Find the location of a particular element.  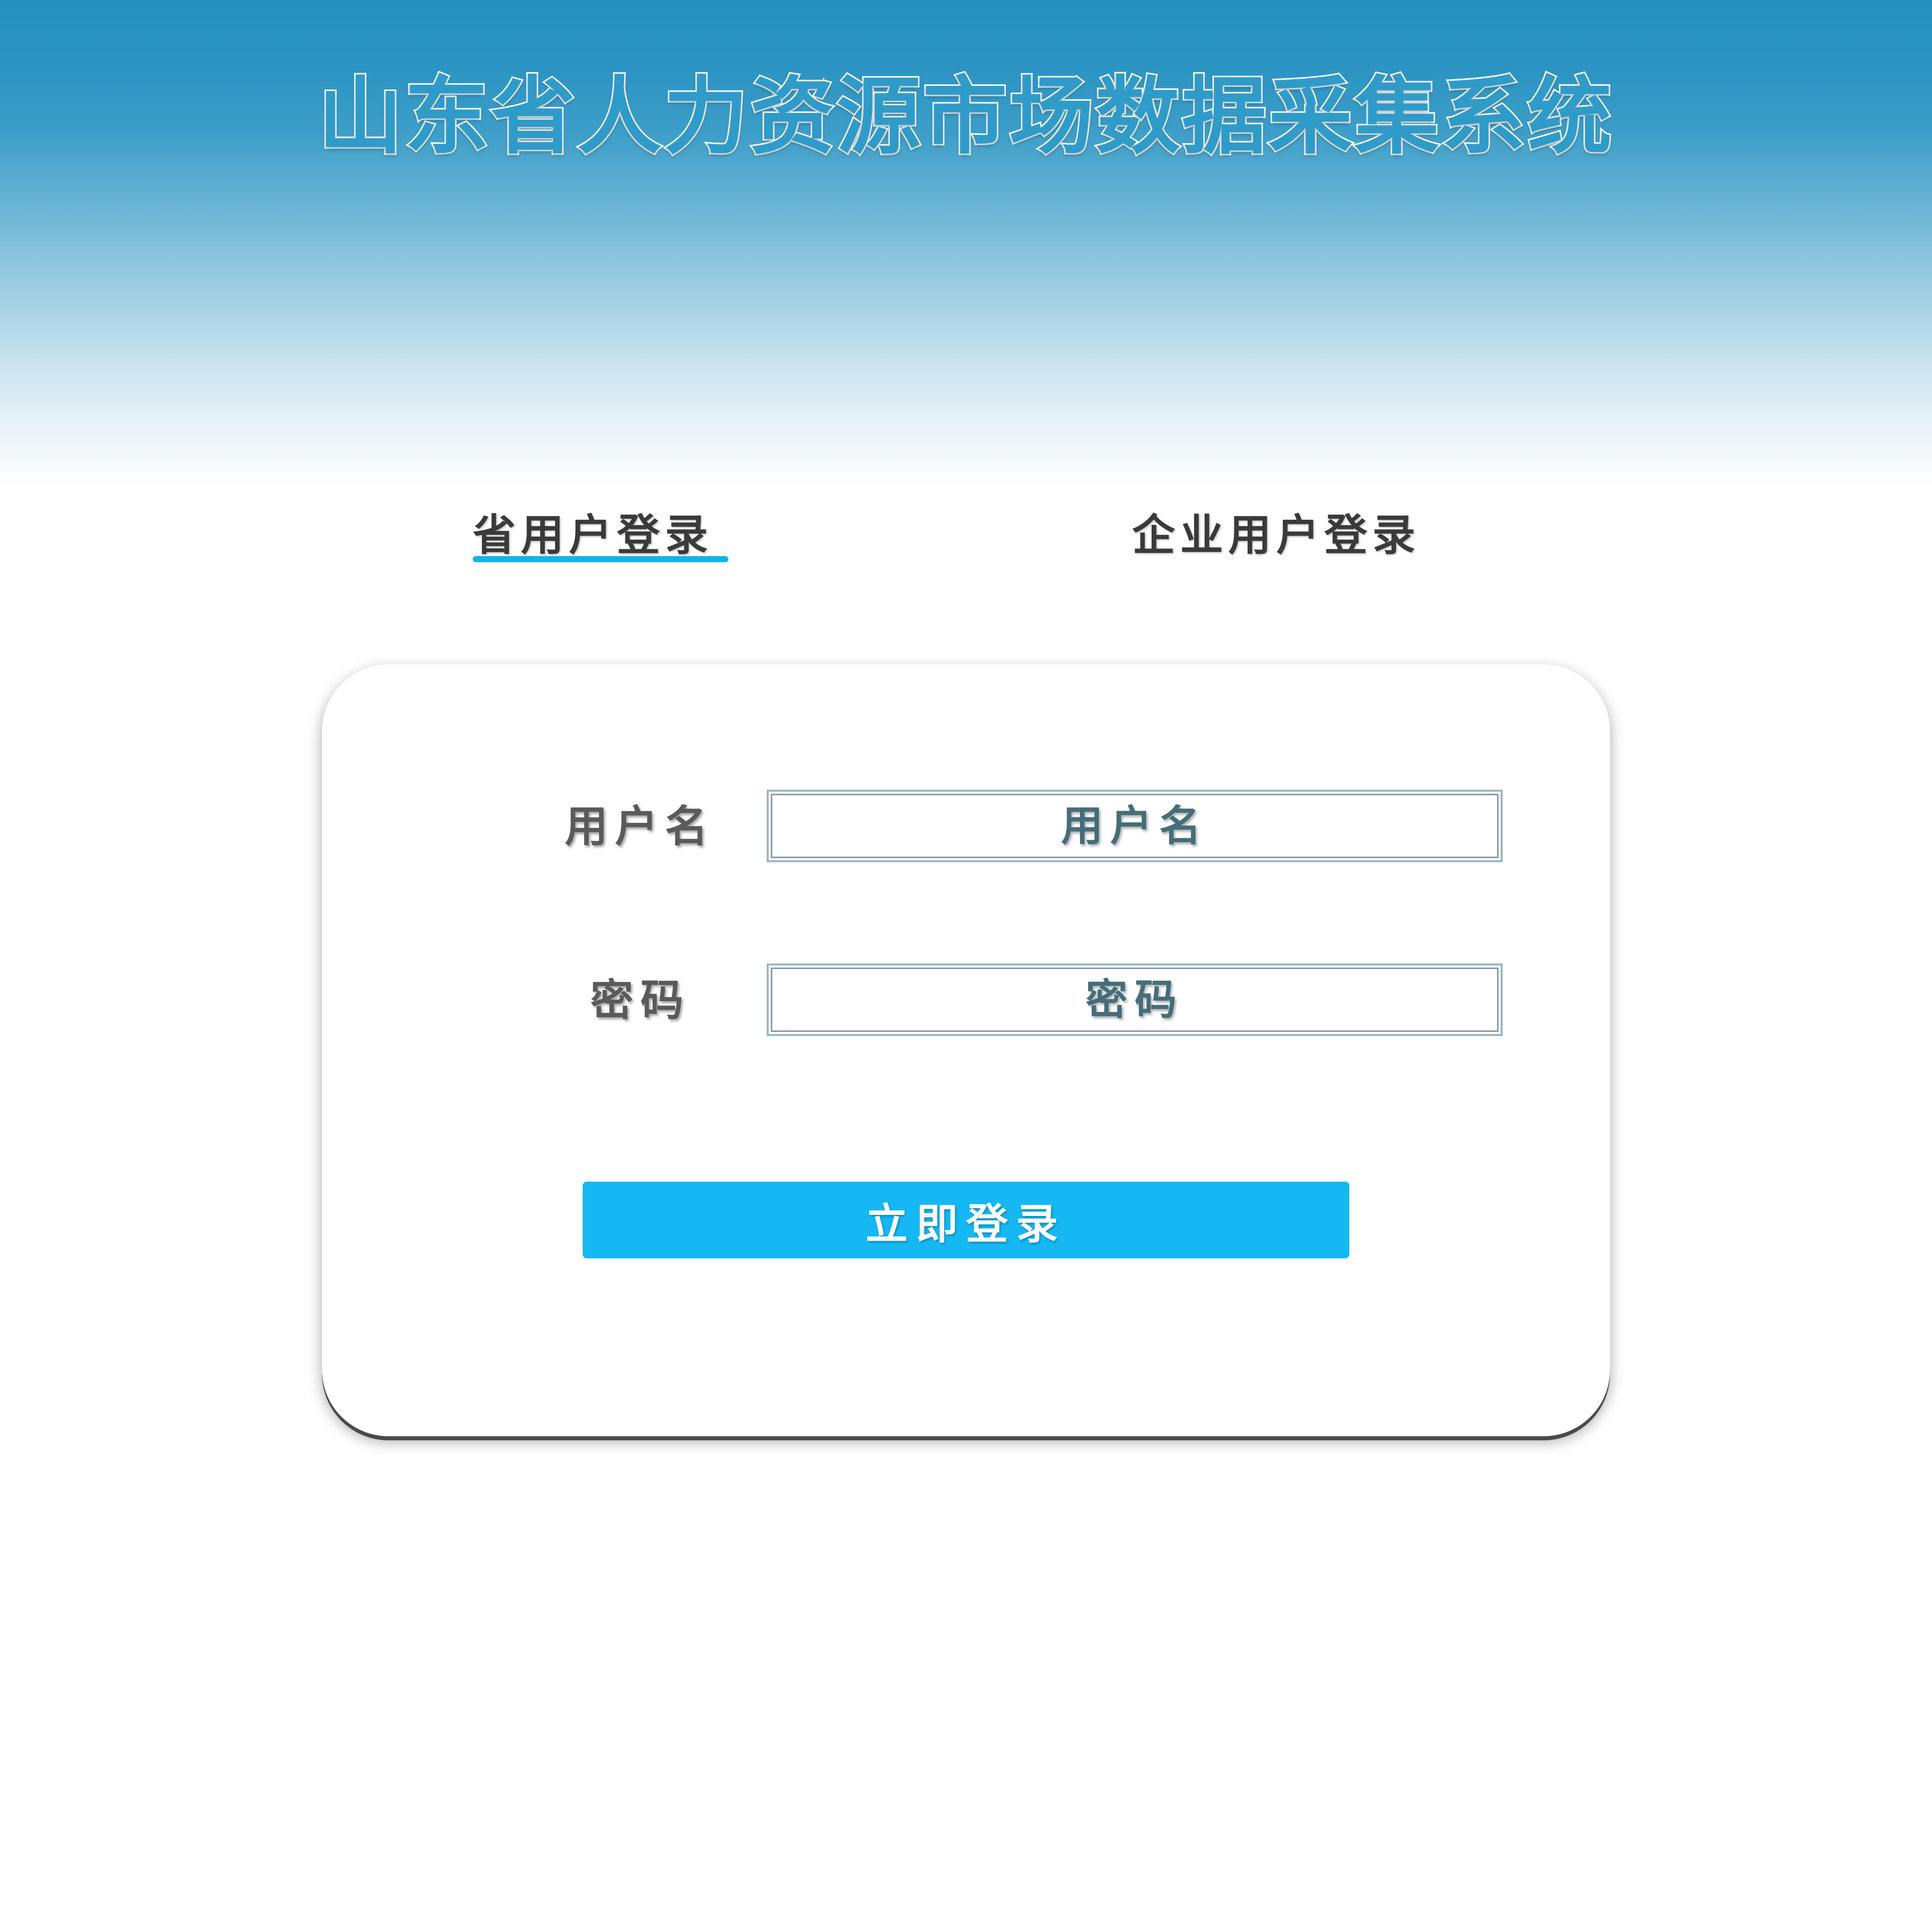

username-input is located at coordinates (1135, 826).